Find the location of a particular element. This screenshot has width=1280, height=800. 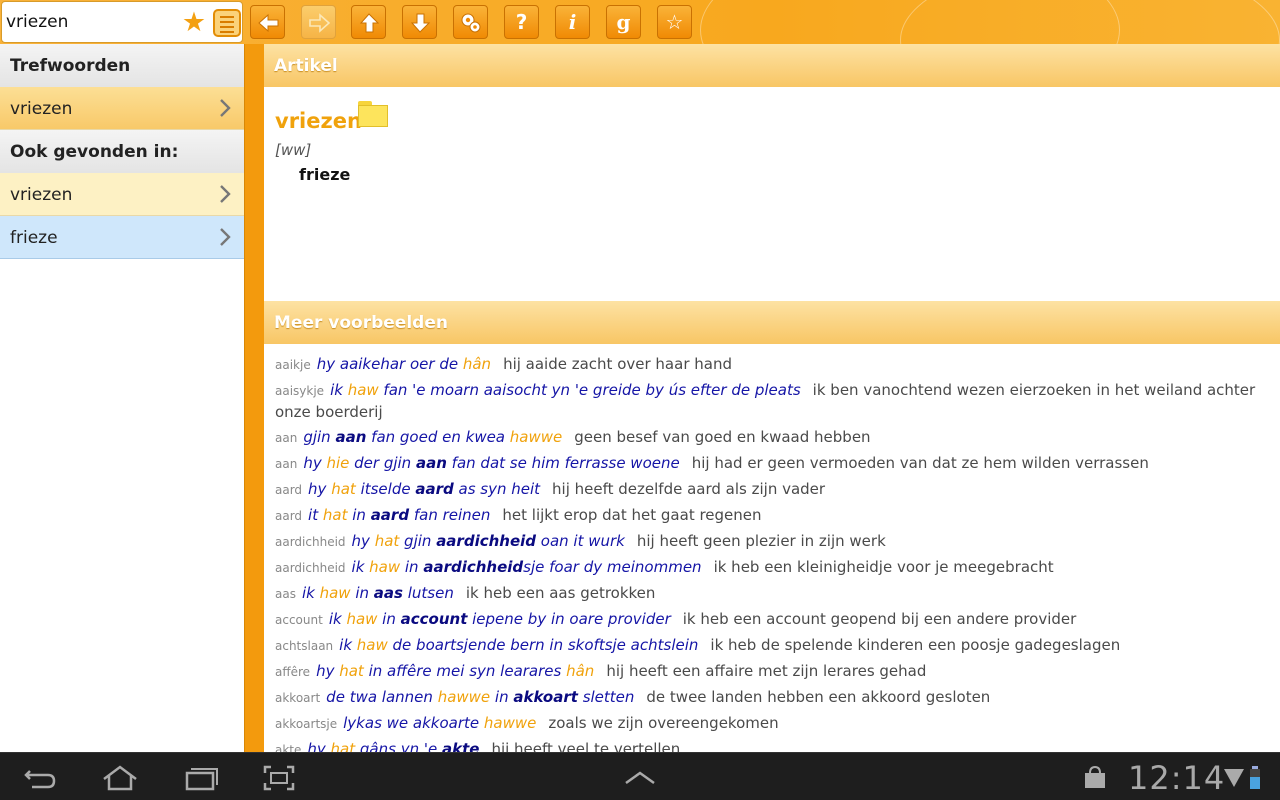

example-frisian-part: it is located at coordinates (315, 515).